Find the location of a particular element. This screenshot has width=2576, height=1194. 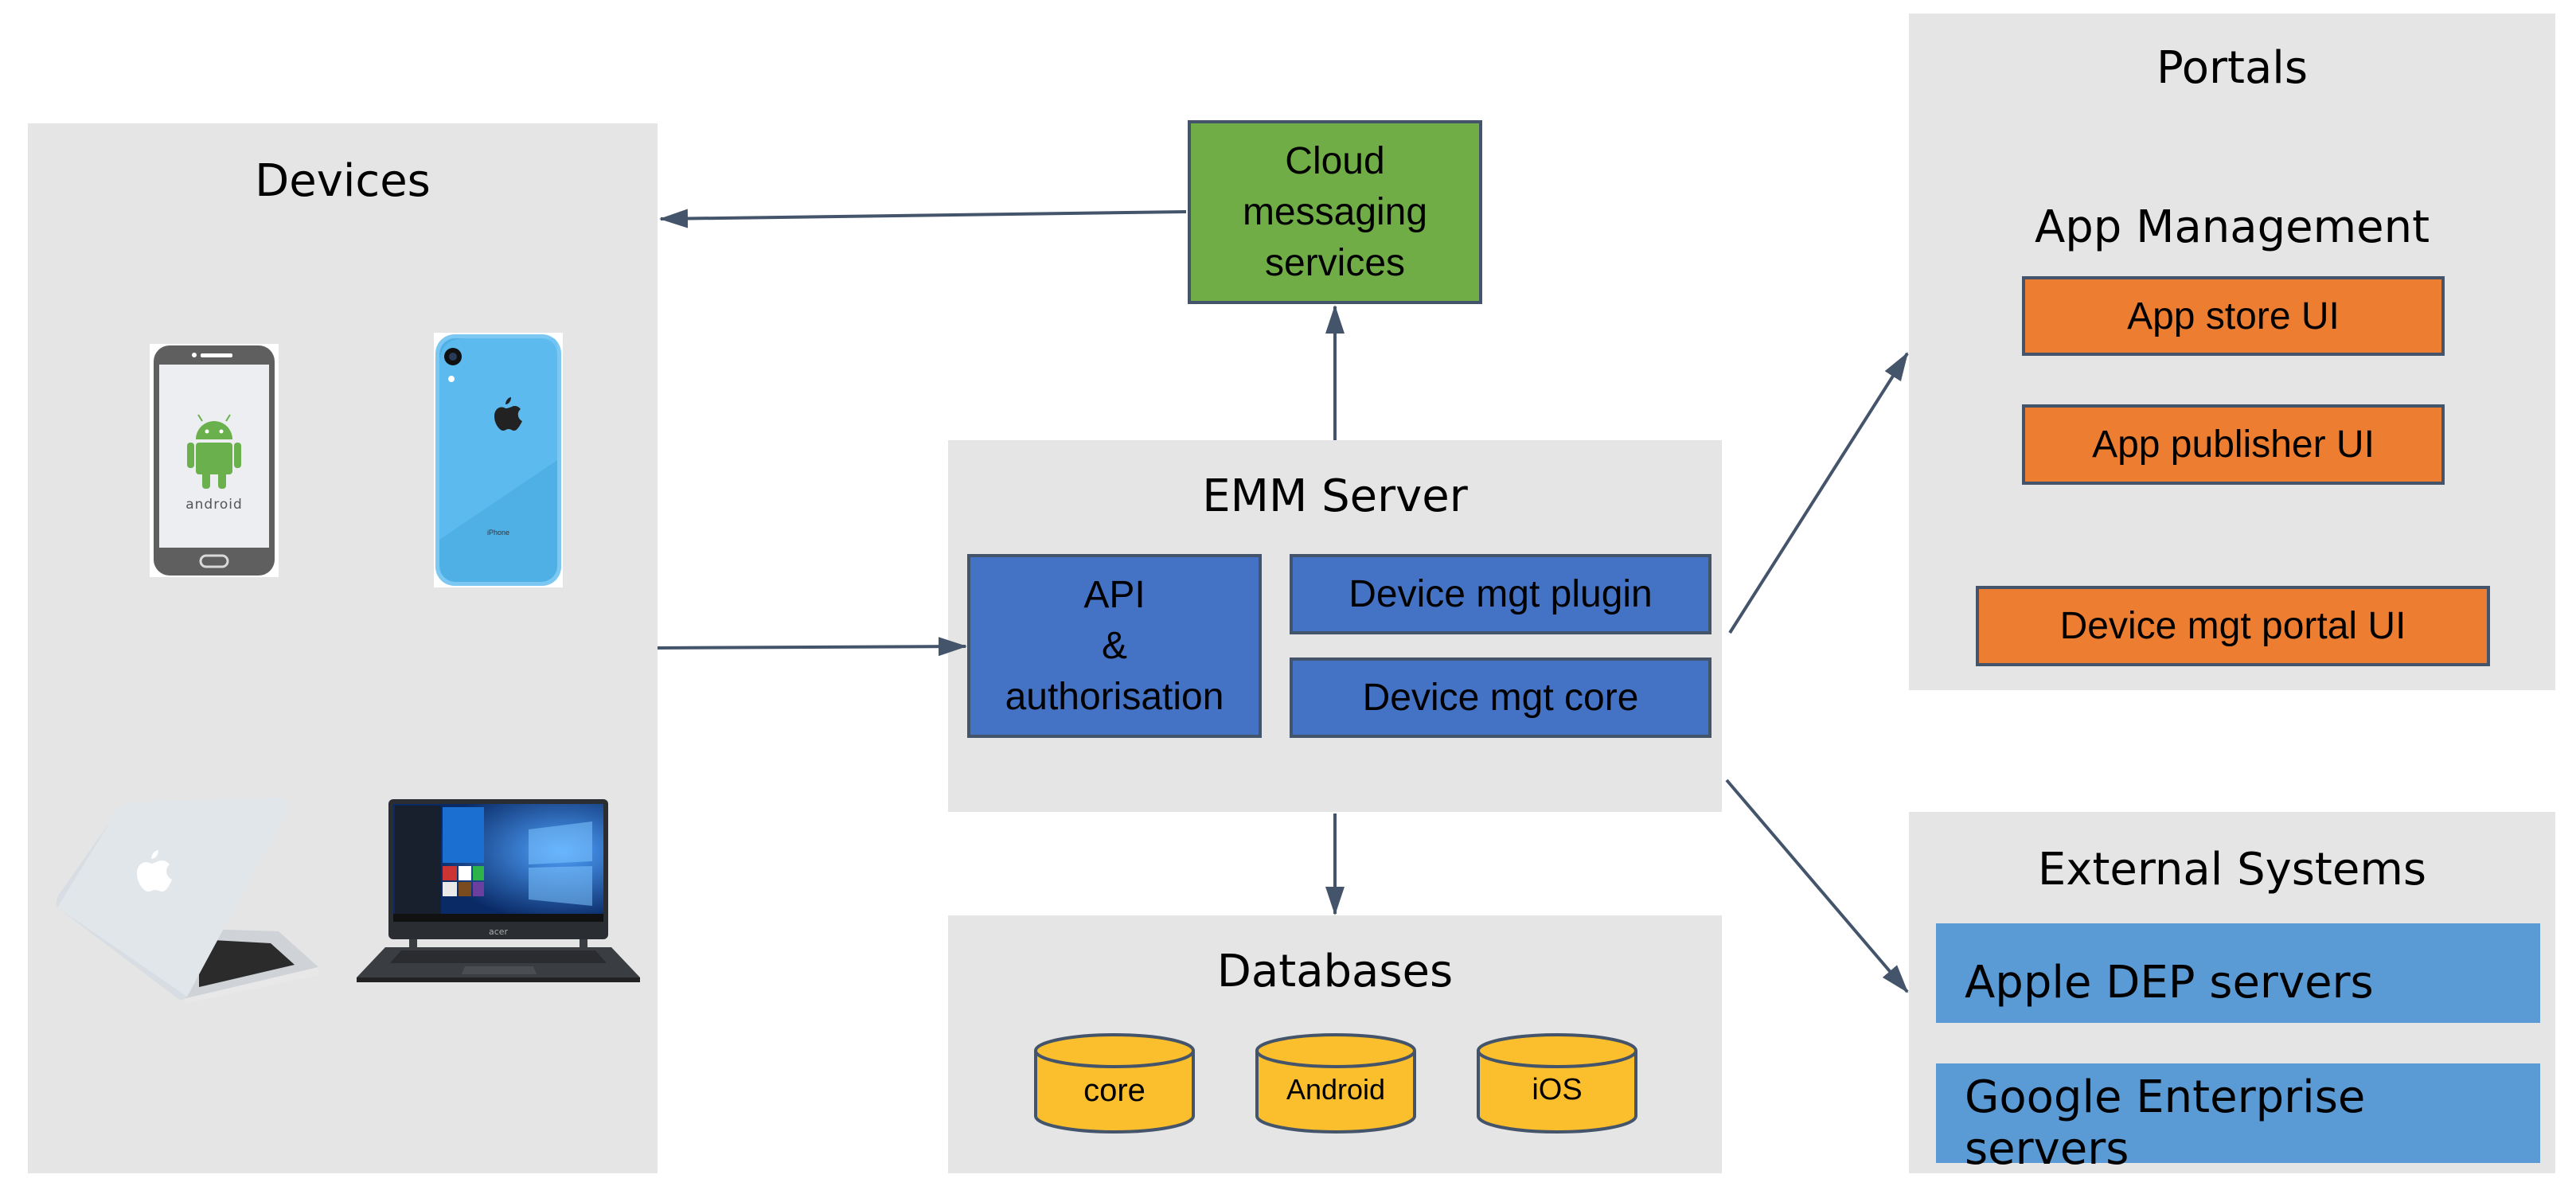

arrow-devices-to-api is located at coordinates (812, 647).